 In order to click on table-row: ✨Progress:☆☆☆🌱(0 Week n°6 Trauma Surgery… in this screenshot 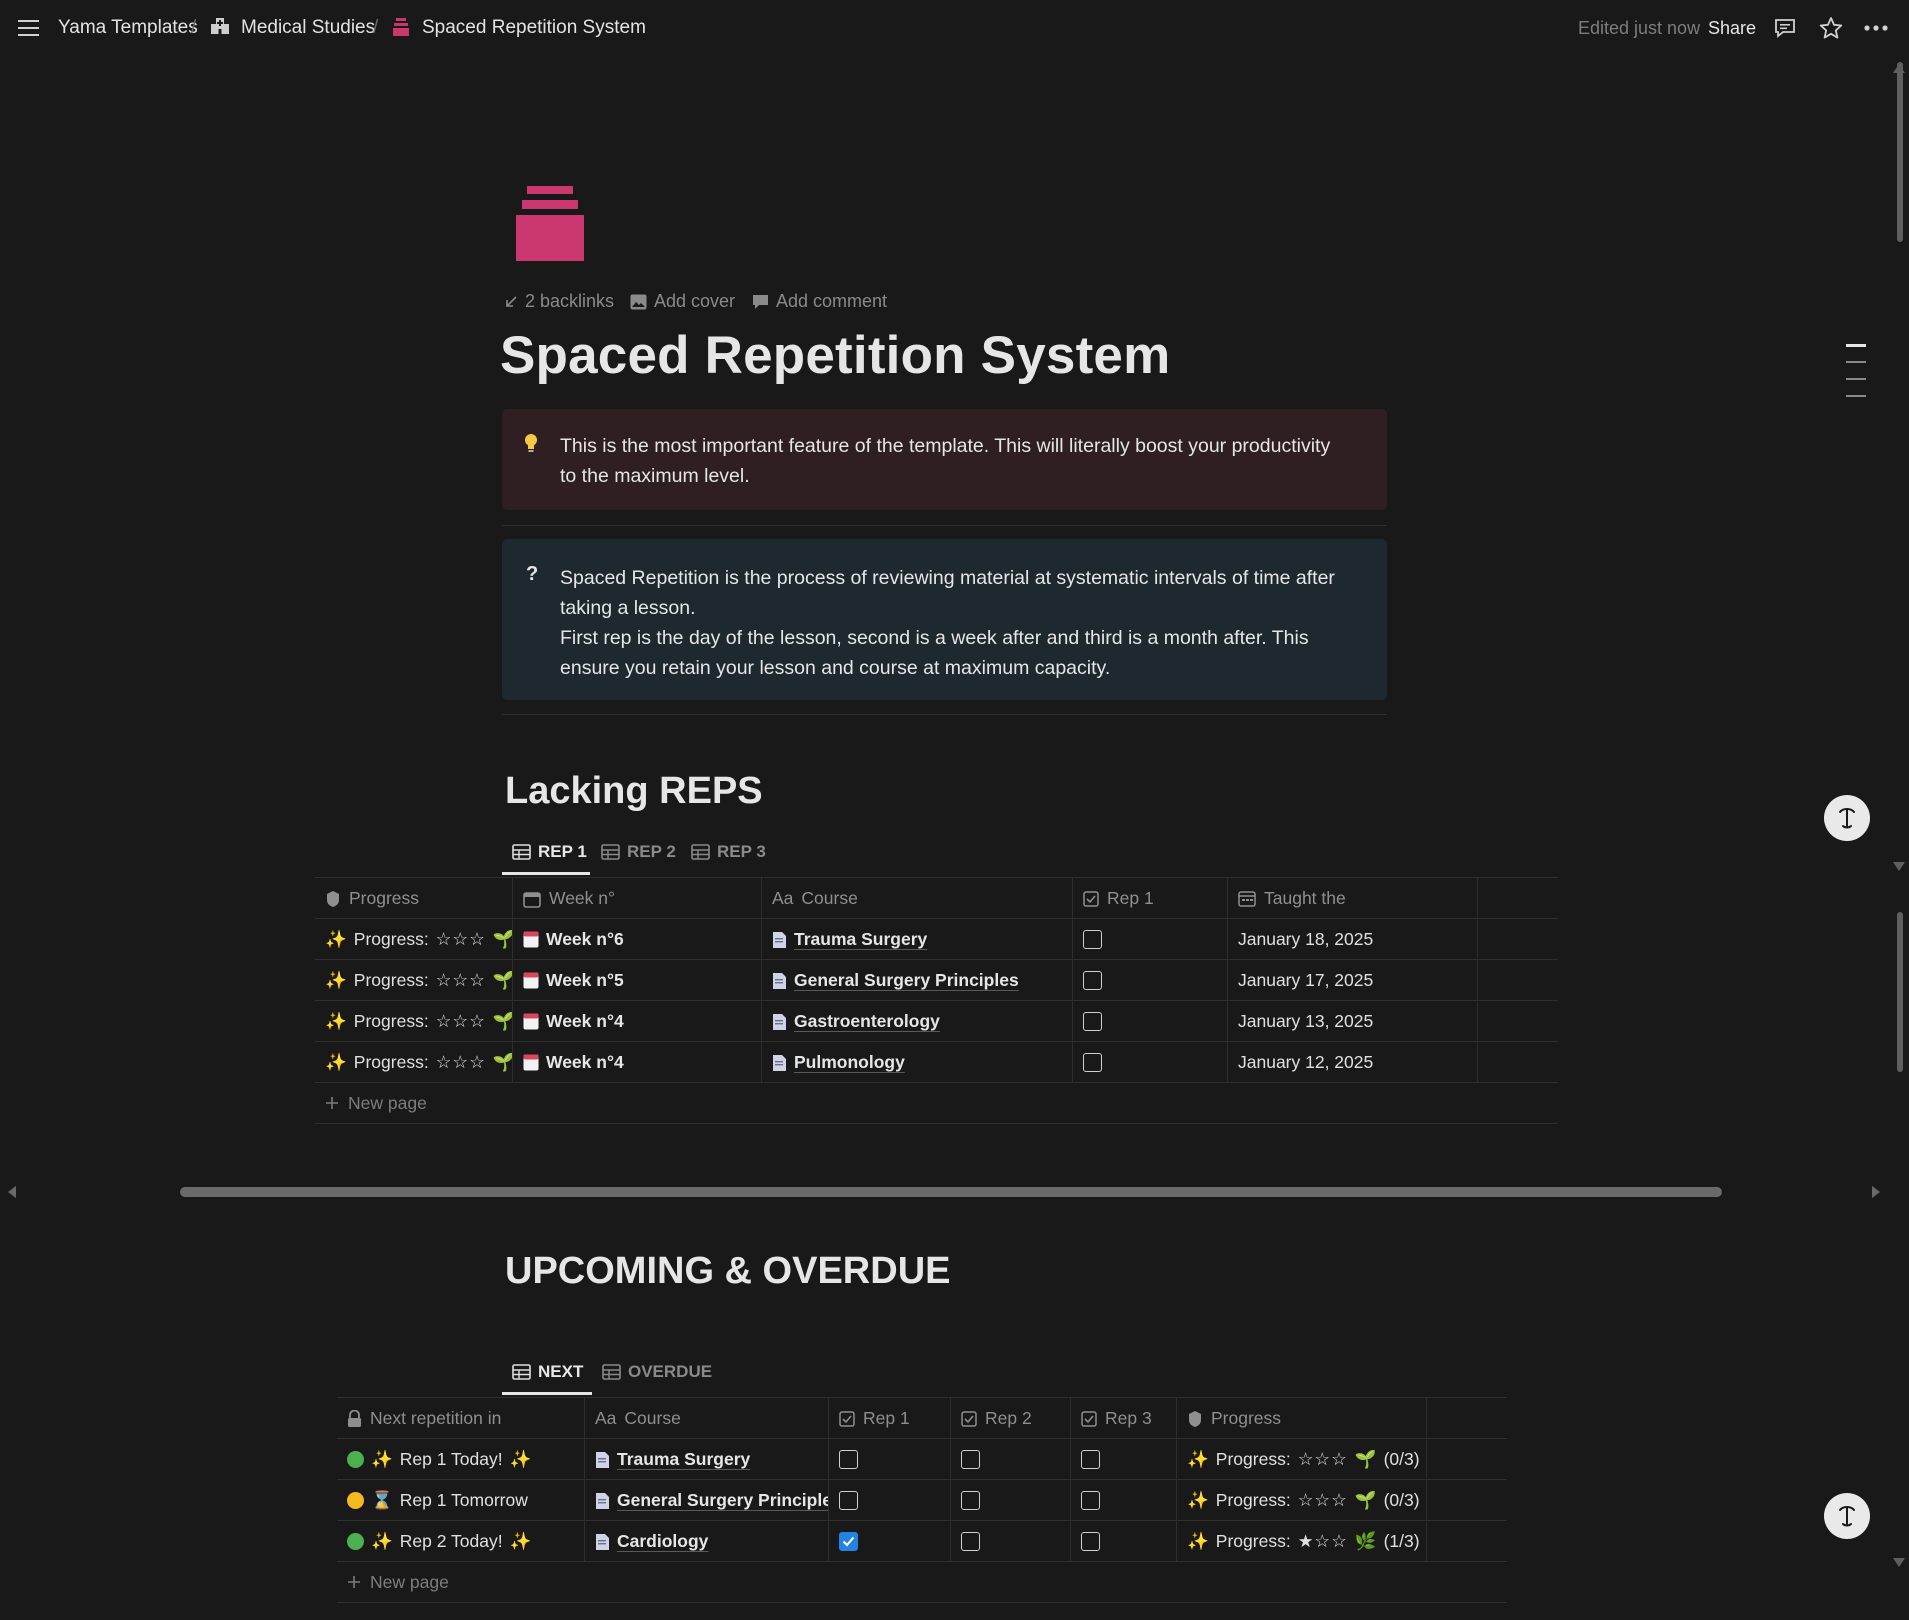, I will do `click(936, 939)`.